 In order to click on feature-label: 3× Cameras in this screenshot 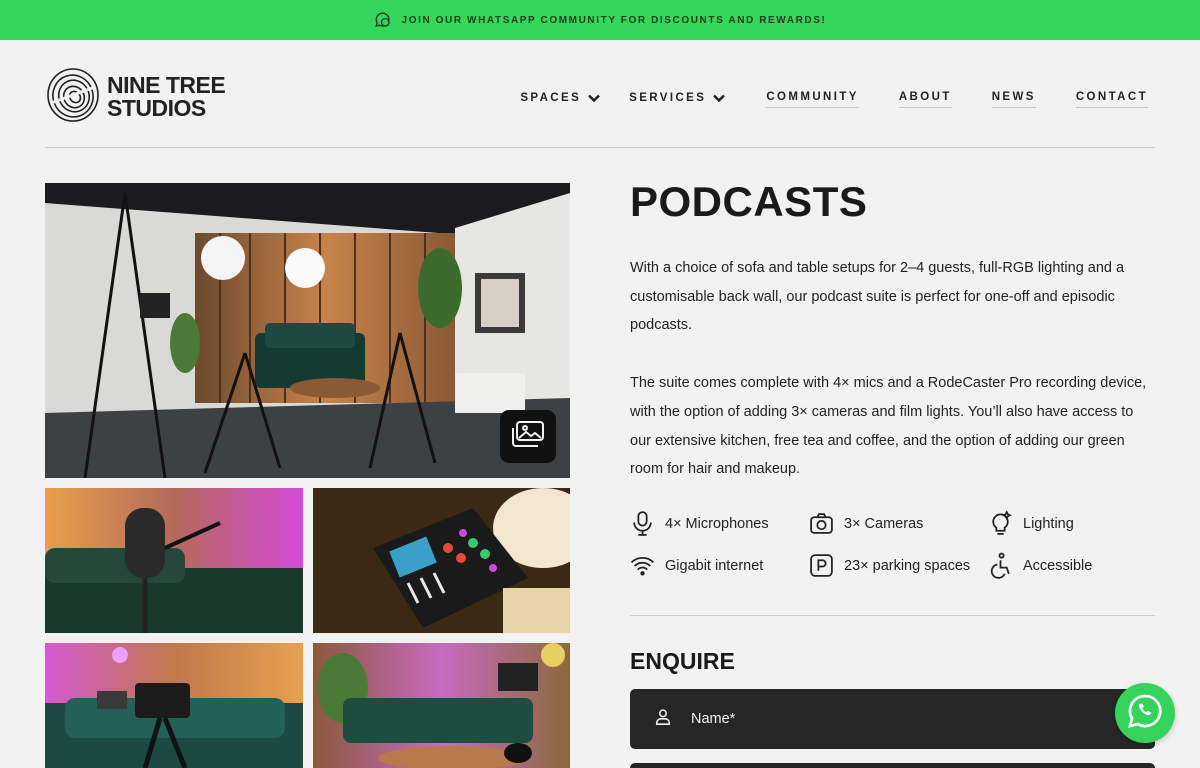, I will do `click(884, 523)`.